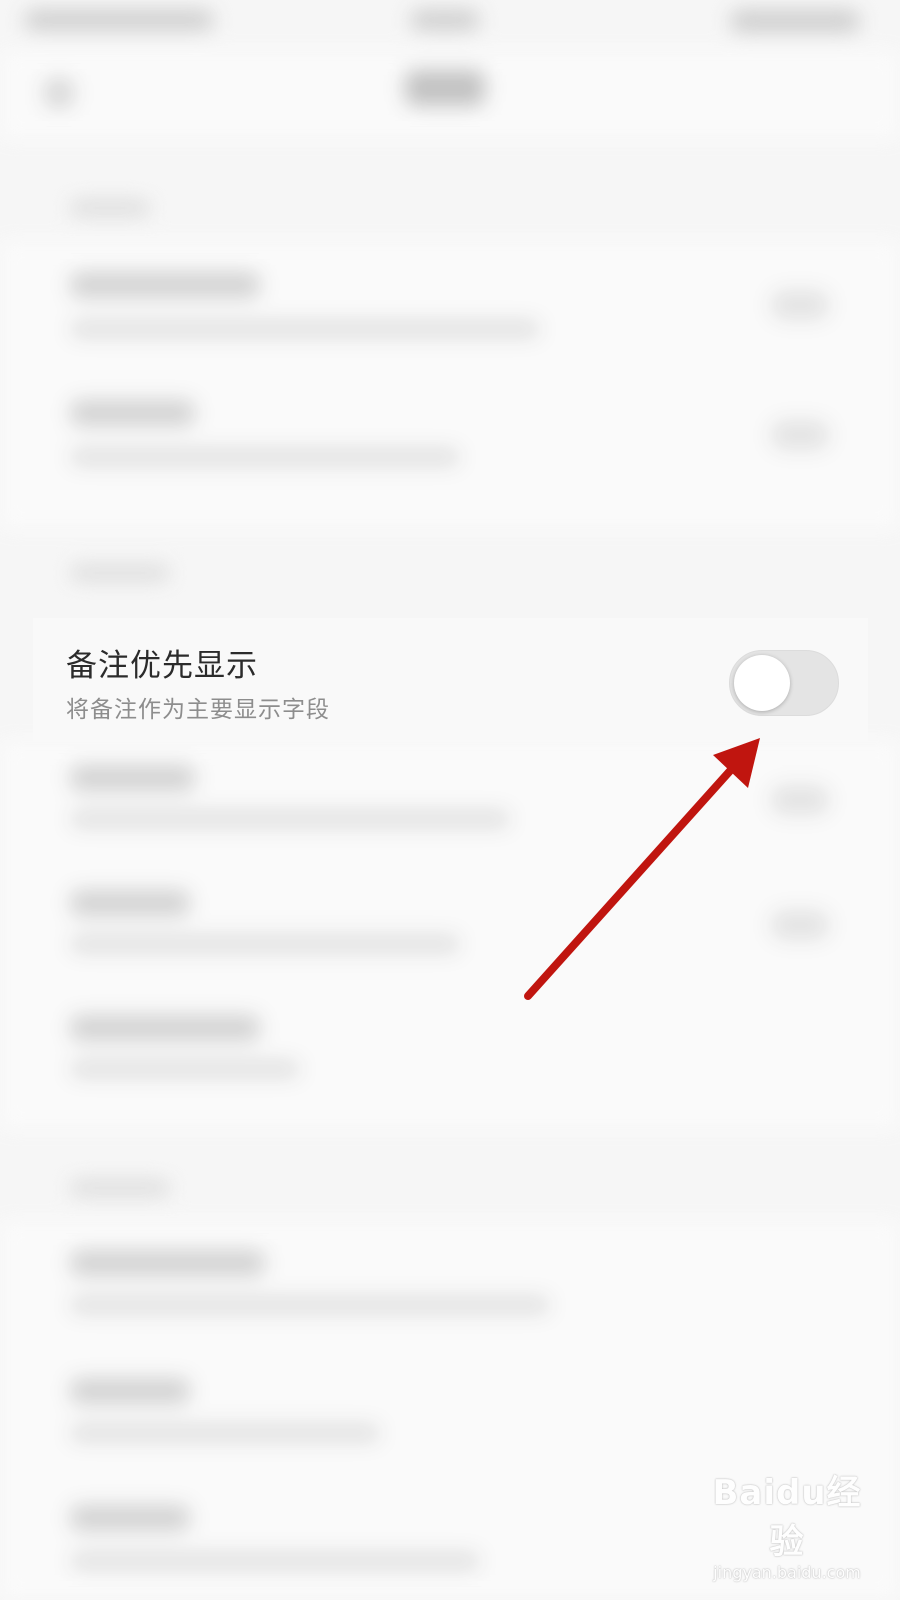  Describe the element at coordinates (450, 95) in the screenshot. I see `nav-bar` at that location.